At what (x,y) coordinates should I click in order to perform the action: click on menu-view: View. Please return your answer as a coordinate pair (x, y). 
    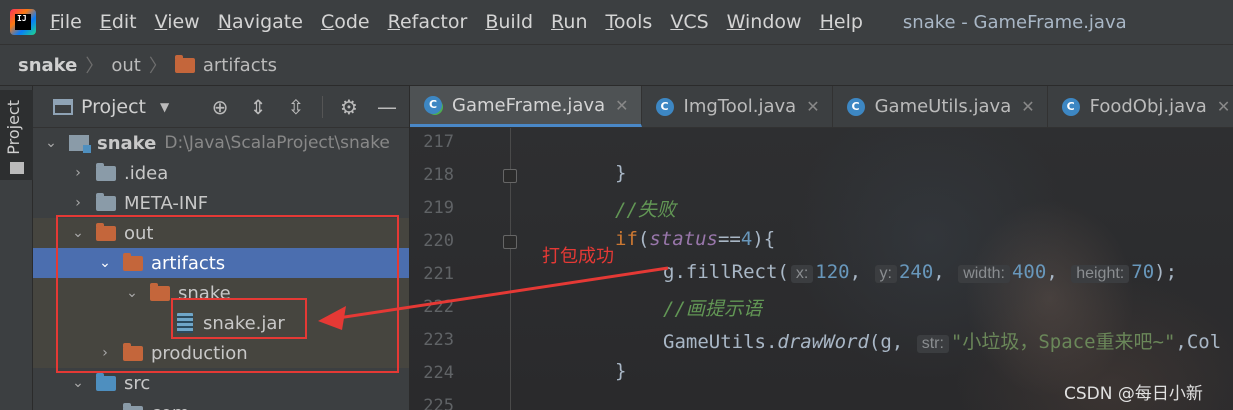
    Looking at the image, I should click on (177, 22).